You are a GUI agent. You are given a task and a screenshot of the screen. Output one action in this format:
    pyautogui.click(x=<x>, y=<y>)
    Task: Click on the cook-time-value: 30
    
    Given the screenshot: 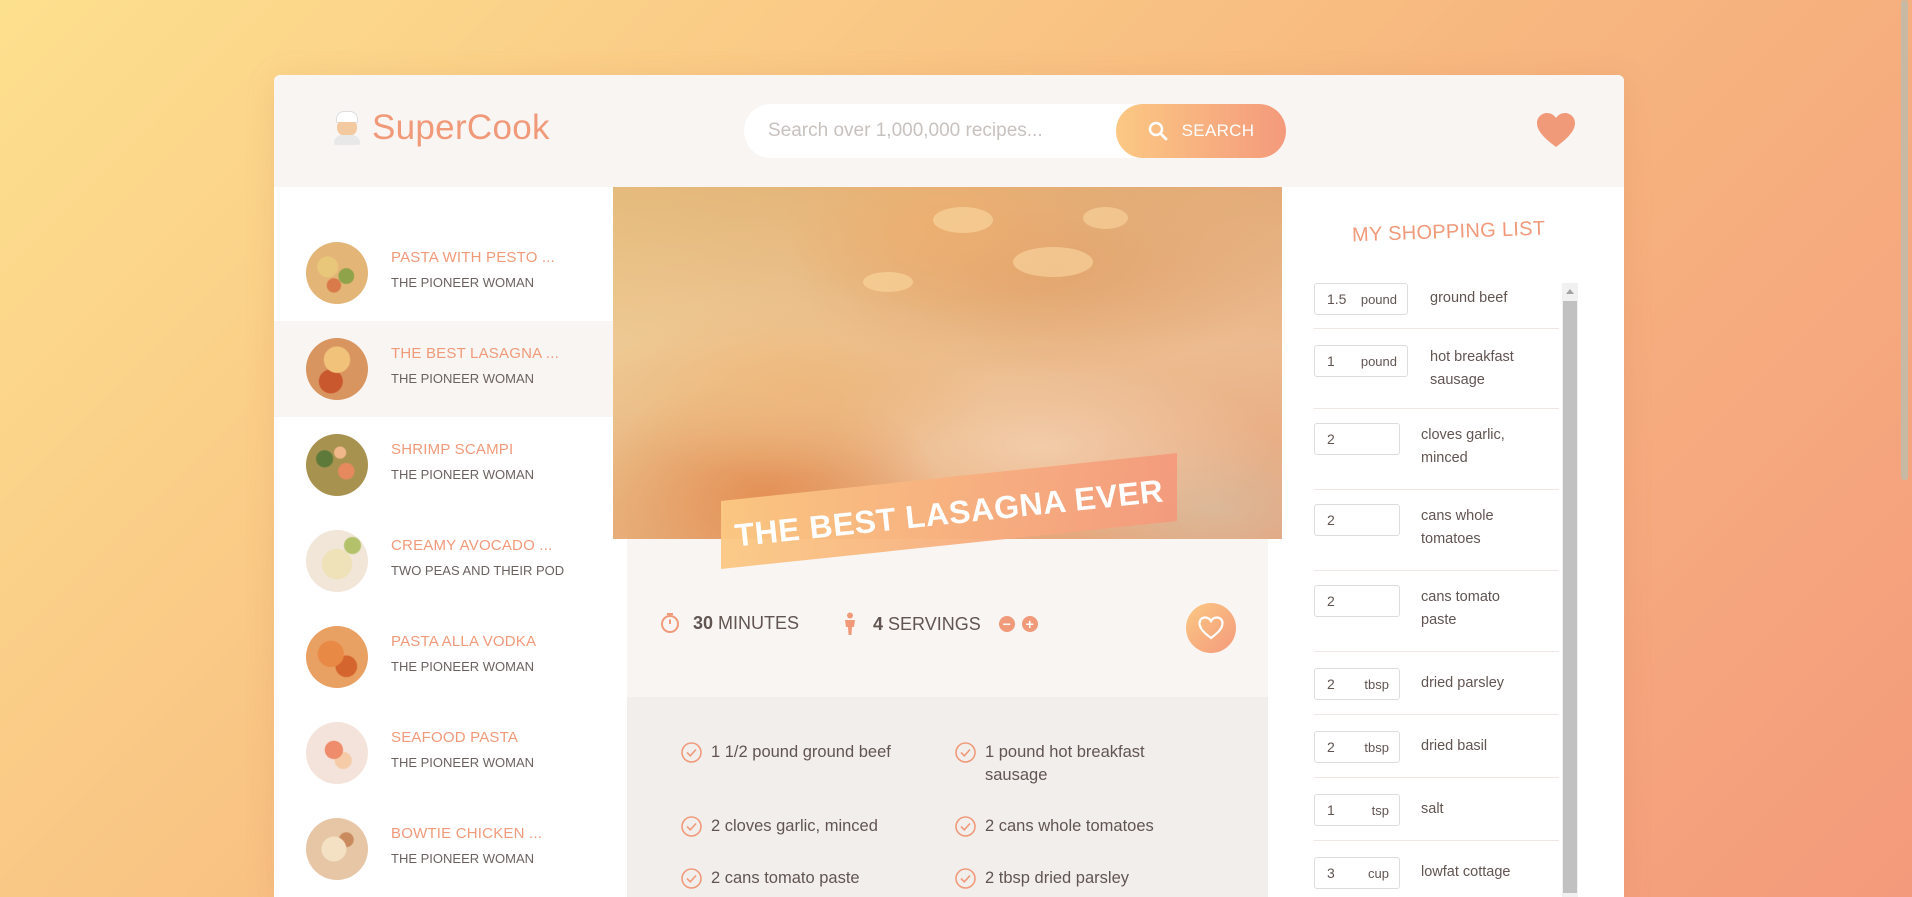 What is the action you would take?
    pyautogui.click(x=703, y=622)
    